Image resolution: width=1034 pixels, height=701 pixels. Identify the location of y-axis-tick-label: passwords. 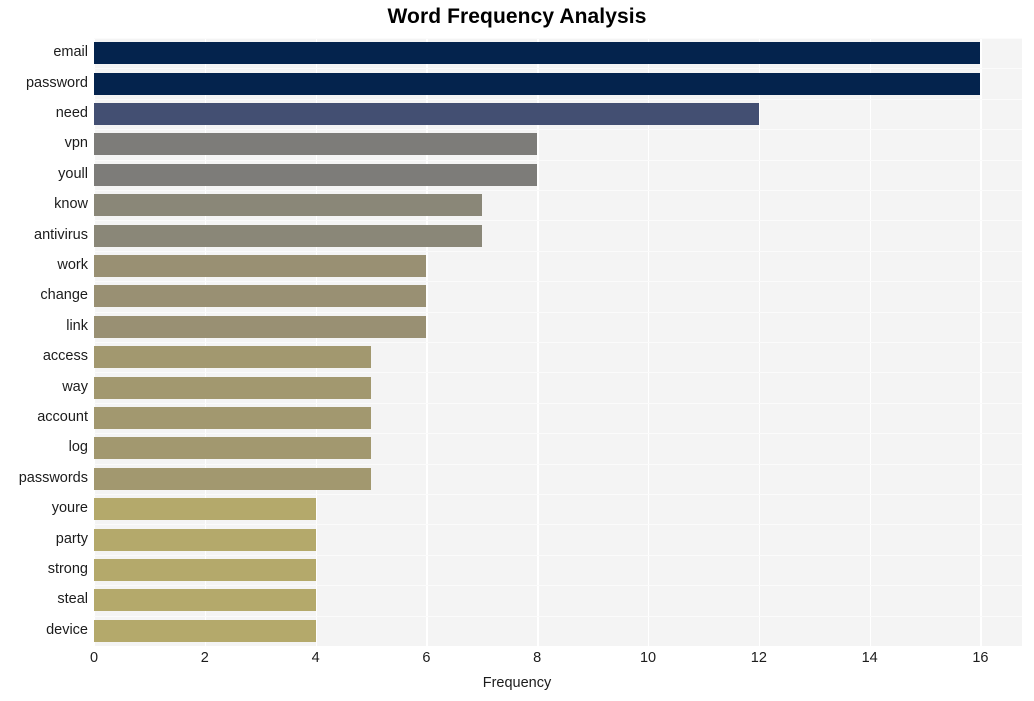
(53, 477).